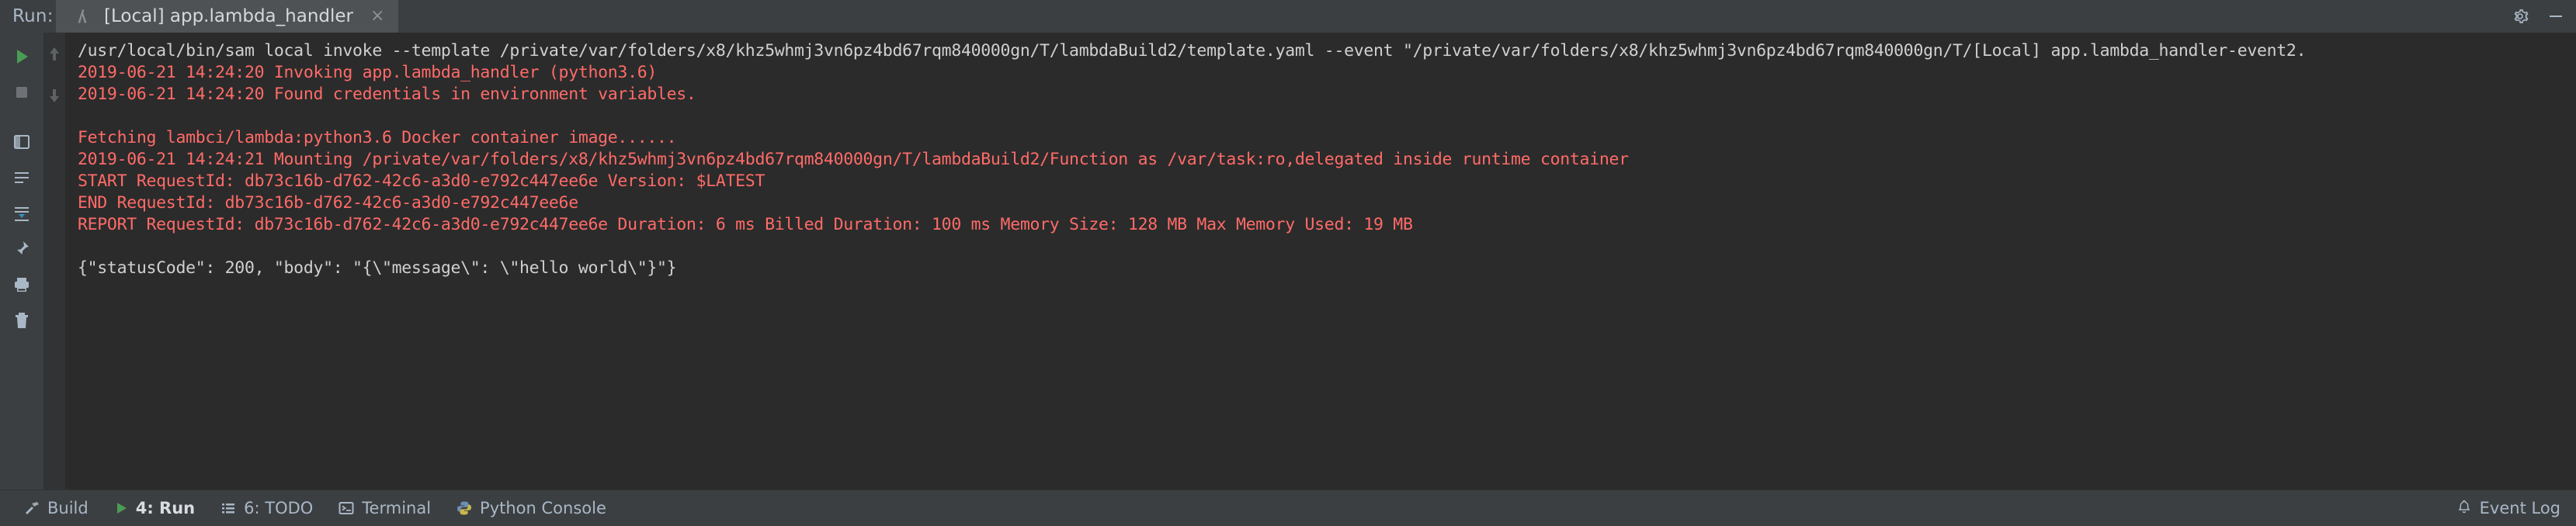  Describe the element at coordinates (54, 97) in the screenshot. I see `arrow-down-icon` at that location.